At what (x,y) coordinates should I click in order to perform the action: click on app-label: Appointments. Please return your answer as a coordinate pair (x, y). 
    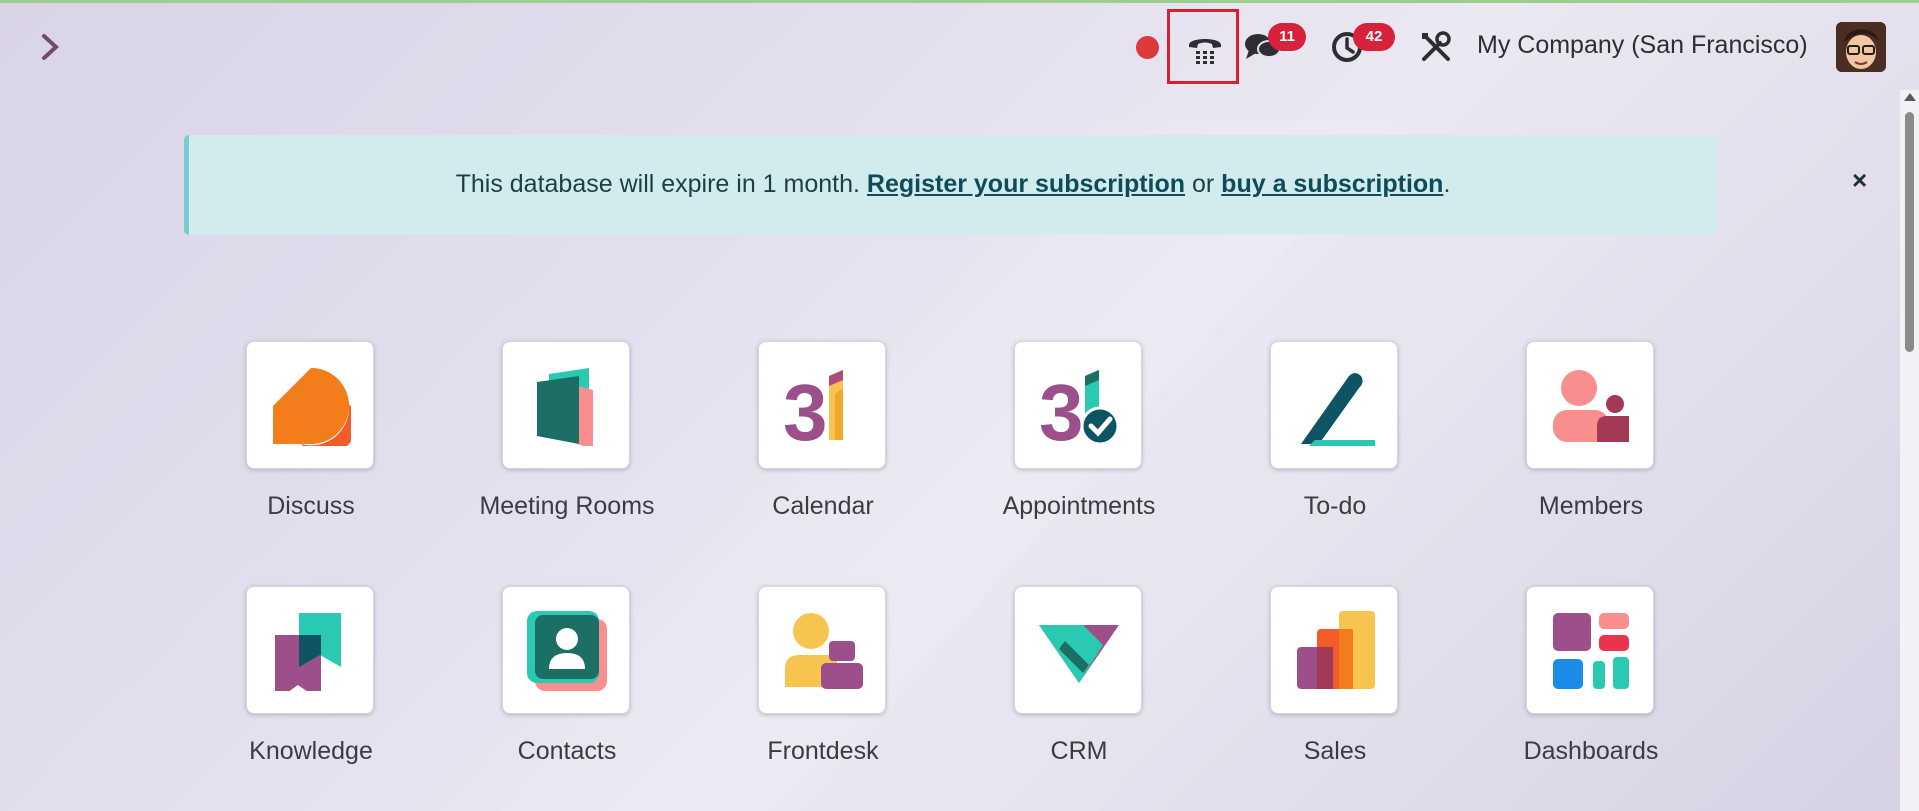
    Looking at the image, I should click on (1079, 506).